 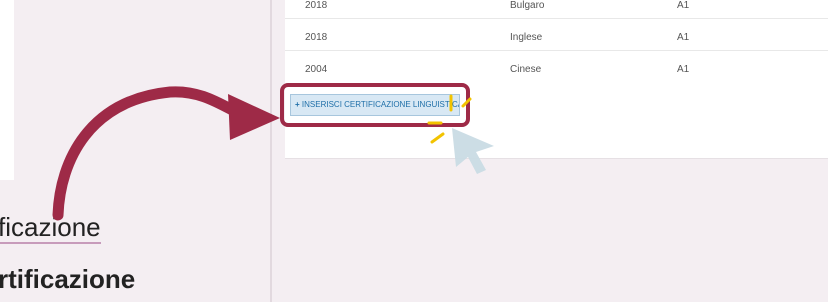 What do you see at coordinates (254, 117) in the screenshot?
I see `arrow-head-icon` at bounding box center [254, 117].